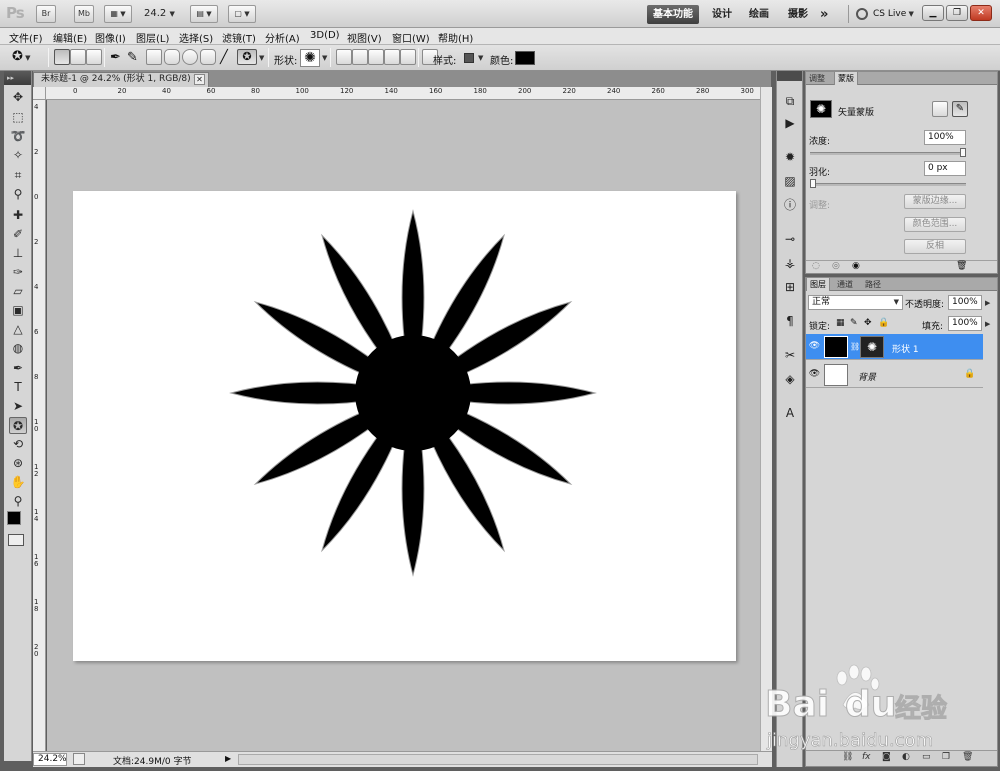  Describe the element at coordinates (855, 346) in the screenshot. I see `link-chain-icon: ⛓` at that location.